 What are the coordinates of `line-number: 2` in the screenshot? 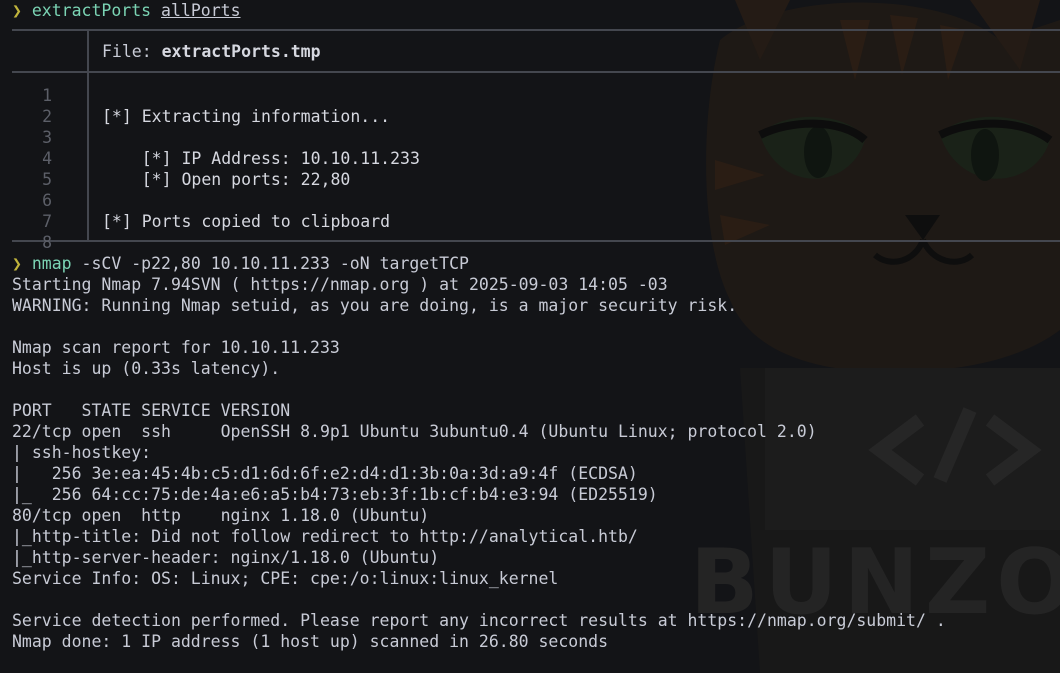 It's located at (47, 116).